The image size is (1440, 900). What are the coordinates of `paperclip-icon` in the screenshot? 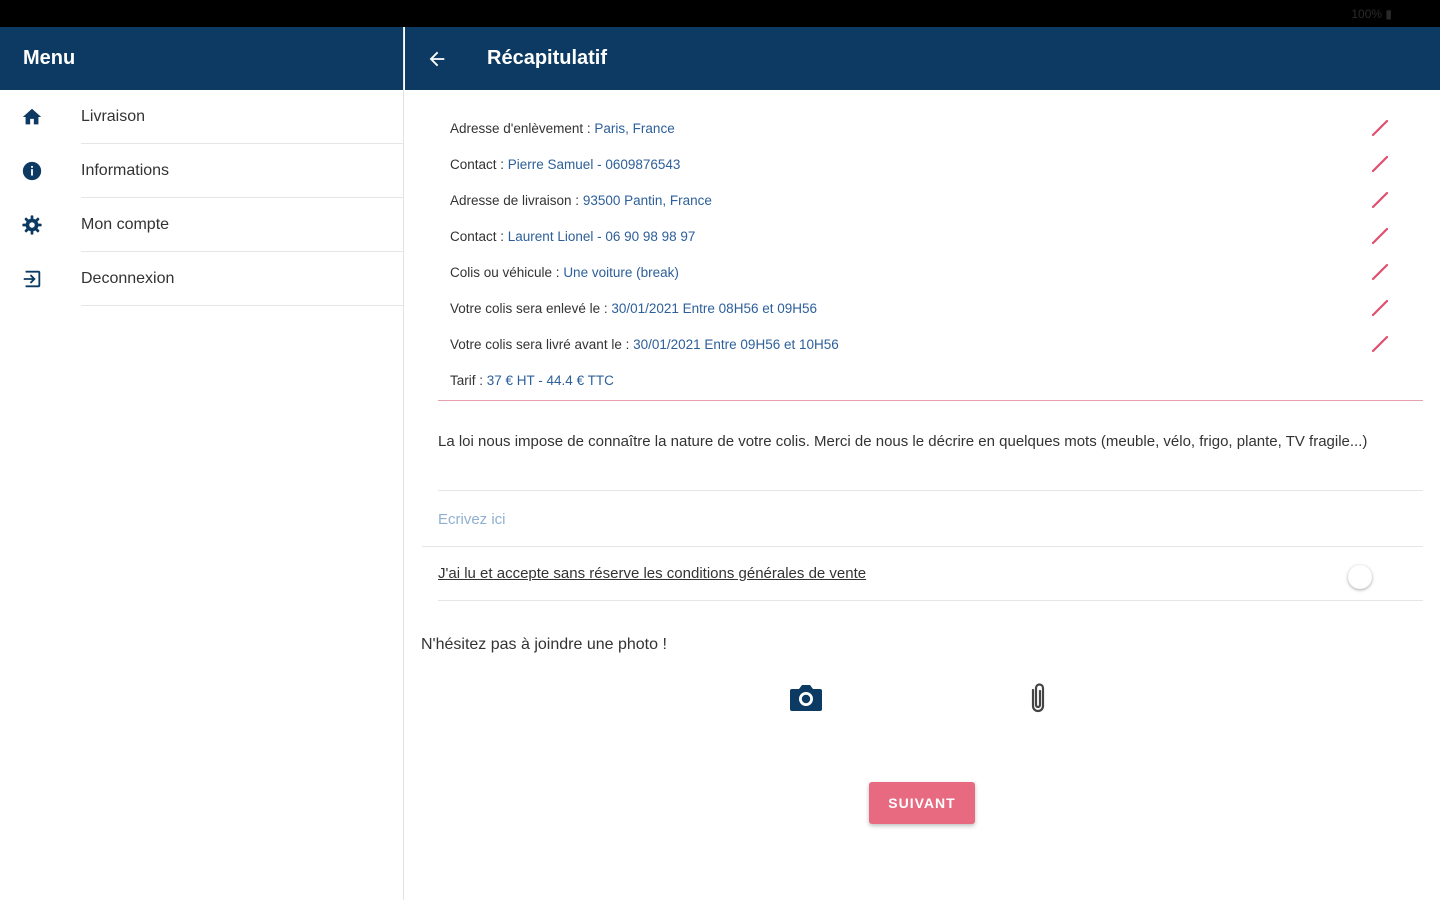 It's located at (1038, 698).